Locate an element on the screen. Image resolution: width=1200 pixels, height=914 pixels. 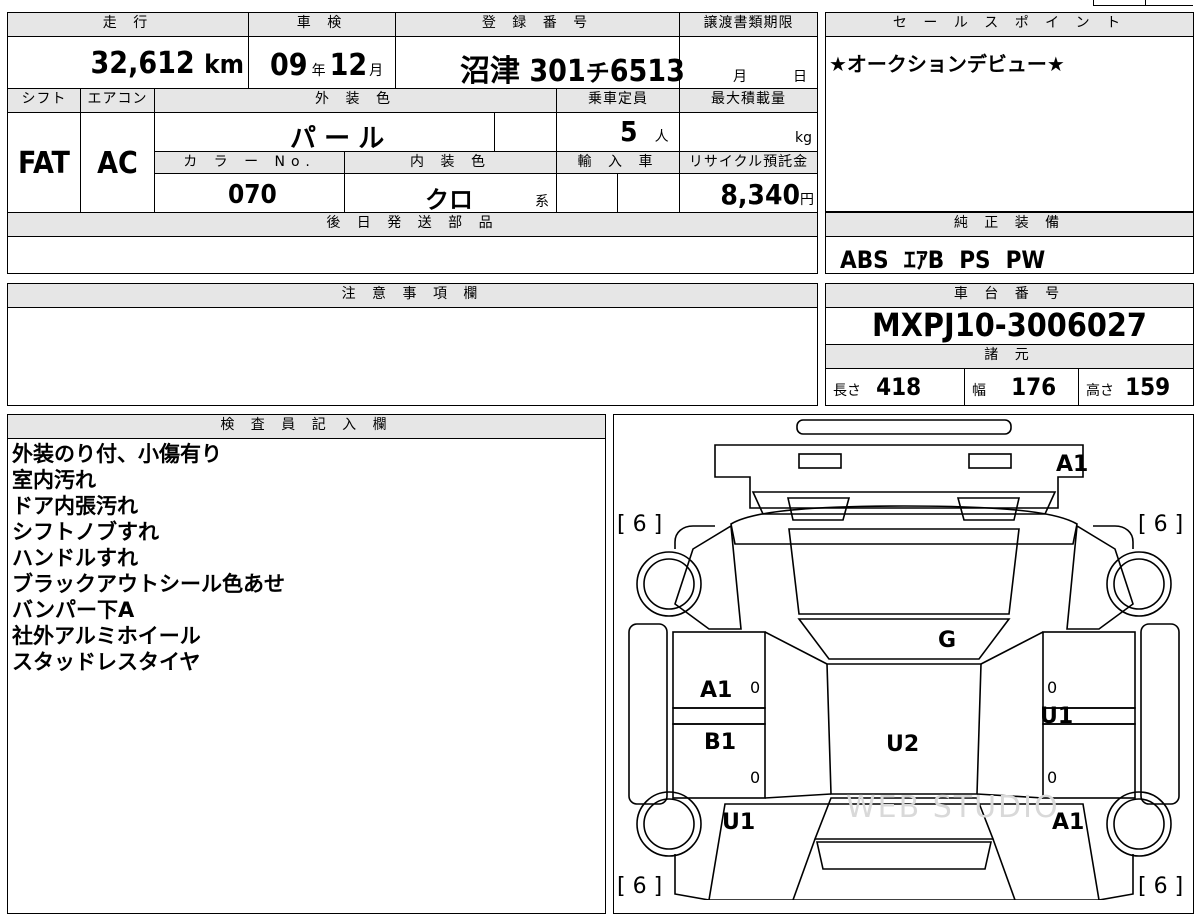
chassis-header: 車 台 番 号 is located at coordinates (1009, 295).